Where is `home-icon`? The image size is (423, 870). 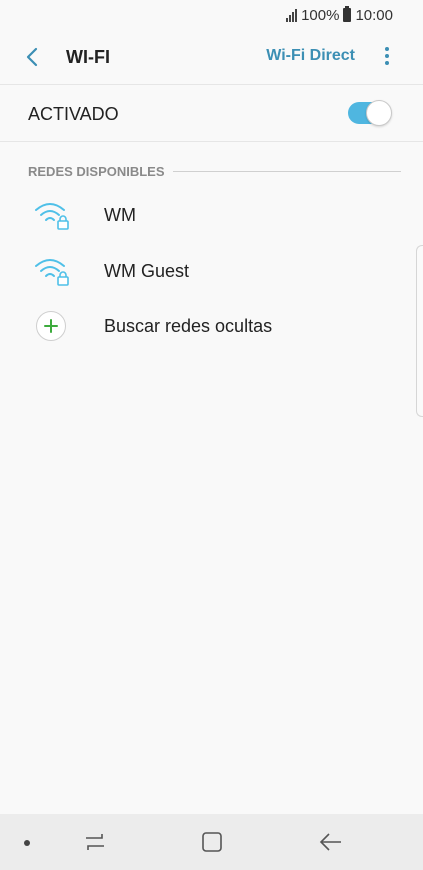 home-icon is located at coordinates (212, 842).